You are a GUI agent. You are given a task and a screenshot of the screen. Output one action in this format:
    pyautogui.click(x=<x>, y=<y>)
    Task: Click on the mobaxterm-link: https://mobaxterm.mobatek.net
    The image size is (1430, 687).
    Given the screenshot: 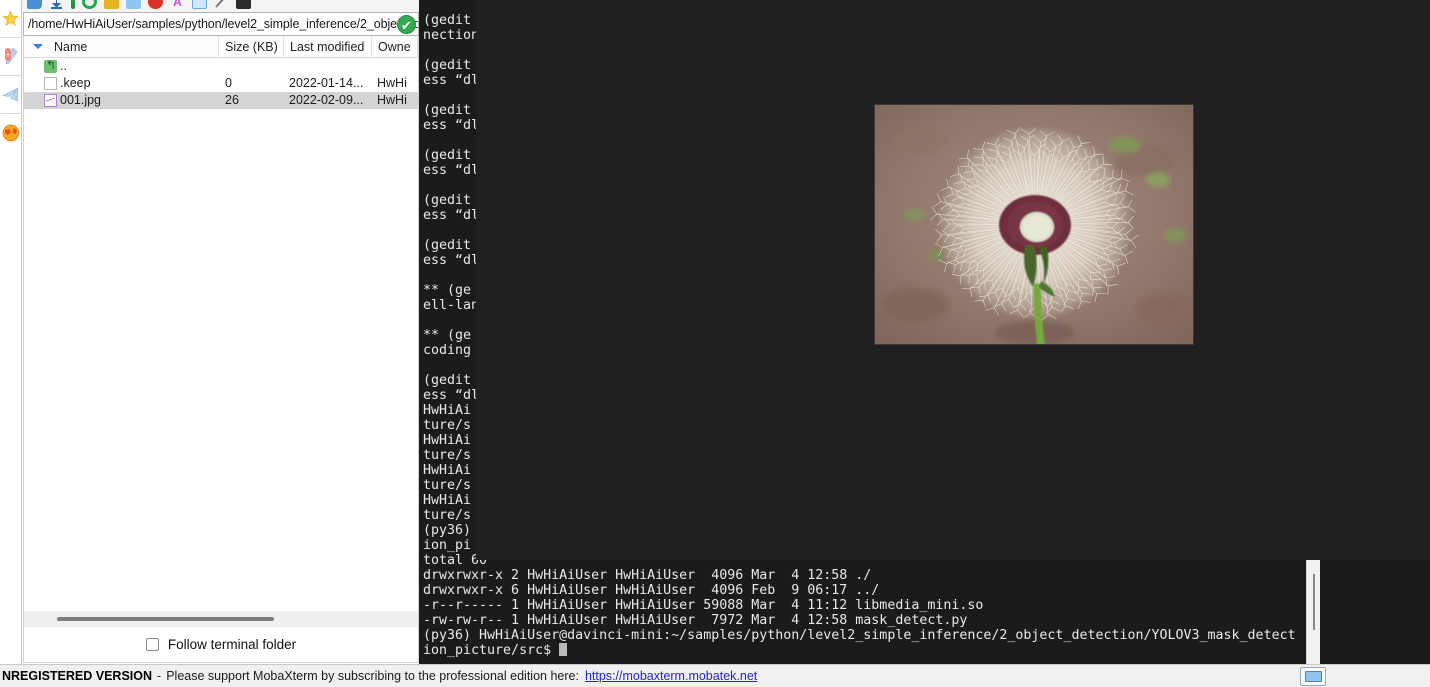 What is the action you would take?
    pyautogui.click(x=668, y=676)
    